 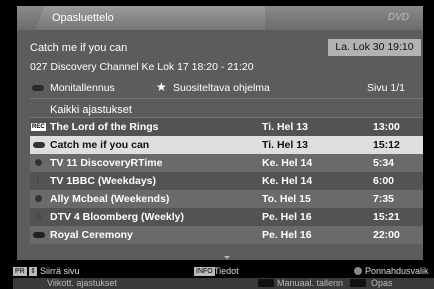 What do you see at coordinates (100, 145) in the screenshot?
I see `item-name: Catch me if you can` at bounding box center [100, 145].